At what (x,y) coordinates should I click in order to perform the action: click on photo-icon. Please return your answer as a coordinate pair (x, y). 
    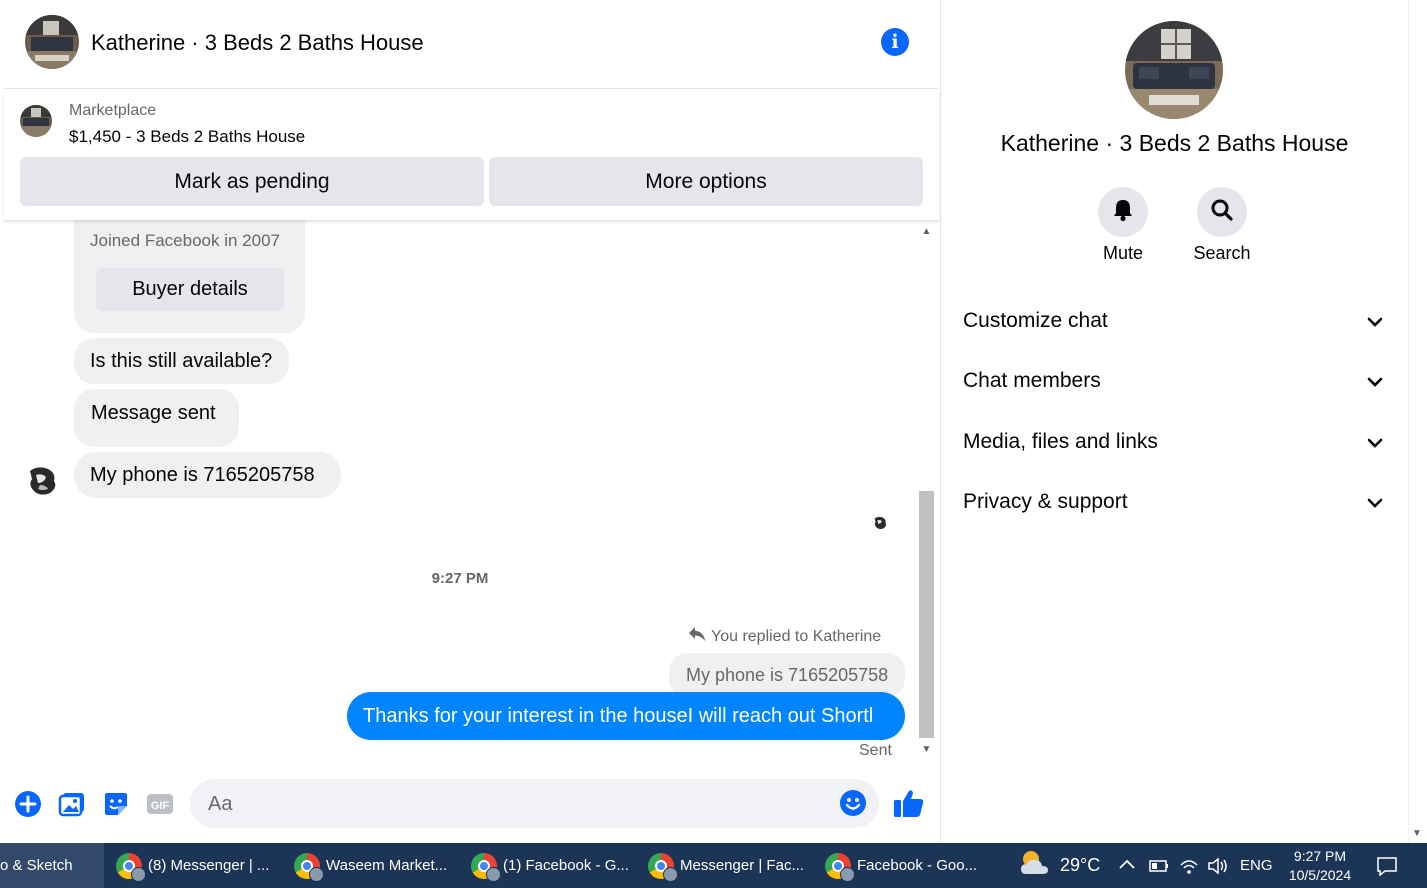
    Looking at the image, I should click on (72, 804).